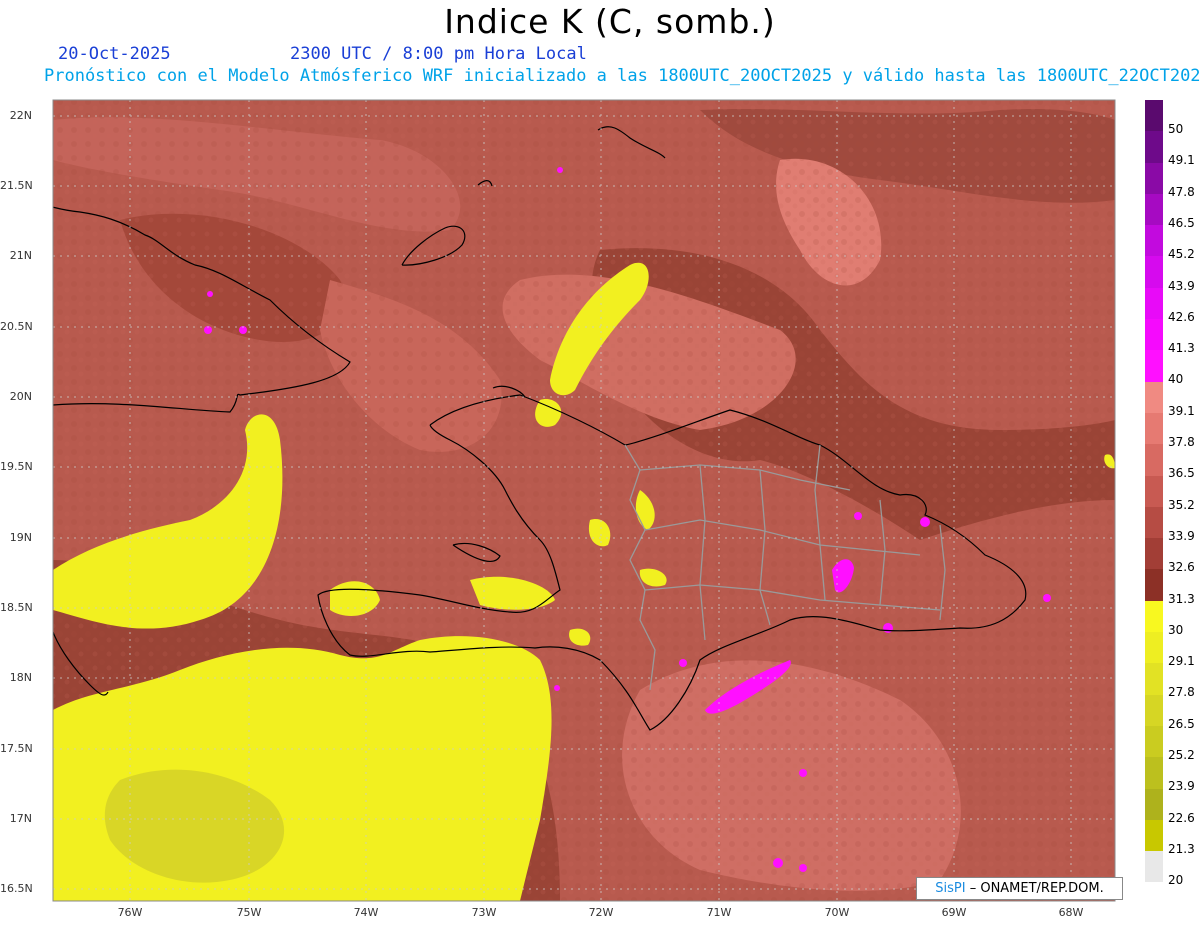  What do you see at coordinates (1181, 191) in the screenshot?
I see `colorbar-label: 47.8` at bounding box center [1181, 191].